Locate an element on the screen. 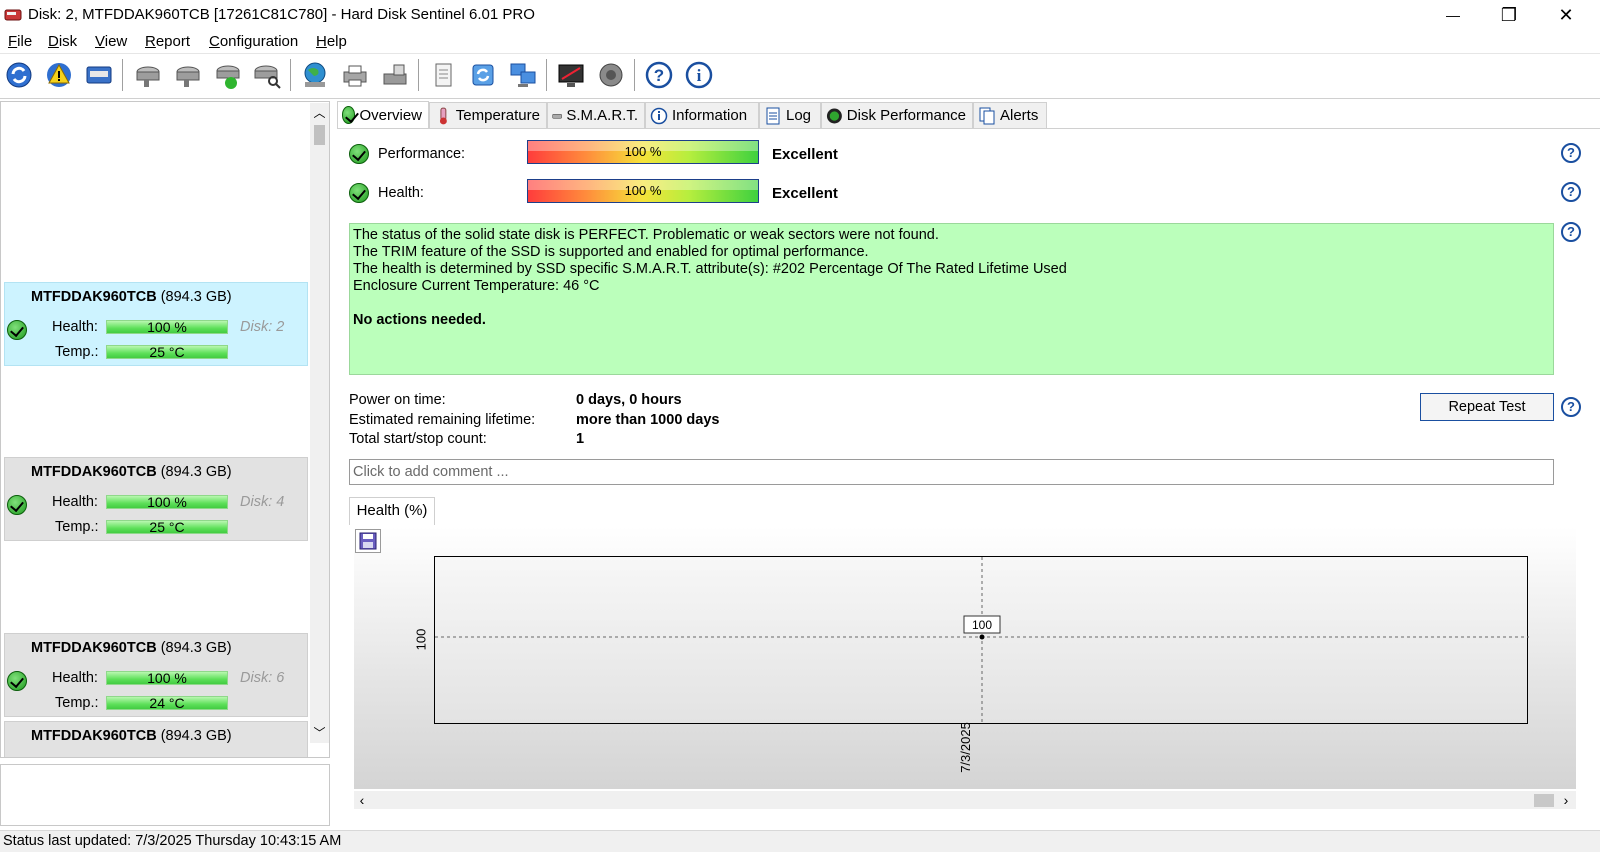 The width and height of the screenshot is (1600, 852). chart-horizontal-scrollbar: ‹ › is located at coordinates (965, 800).